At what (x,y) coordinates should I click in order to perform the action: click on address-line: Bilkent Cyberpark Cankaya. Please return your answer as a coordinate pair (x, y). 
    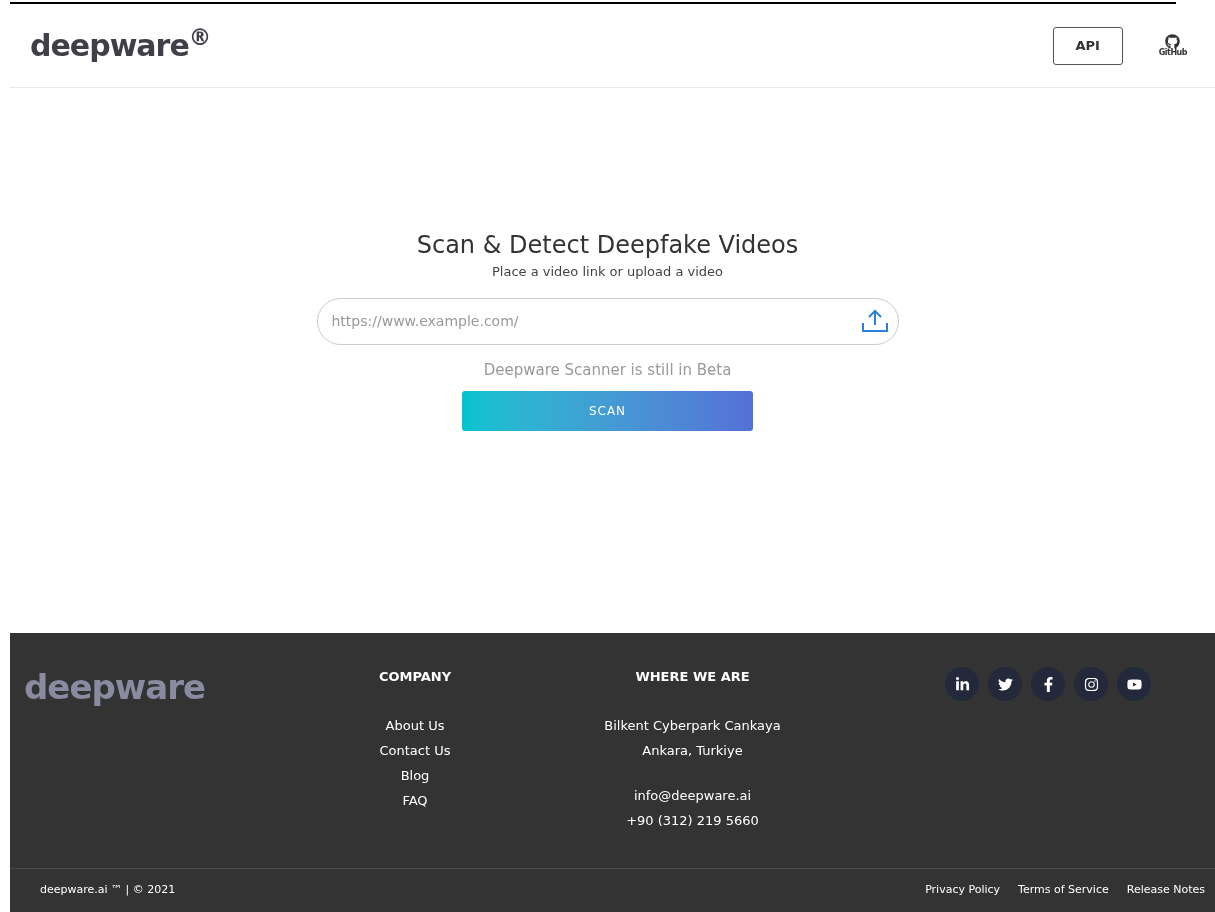
    Looking at the image, I should click on (692, 726).